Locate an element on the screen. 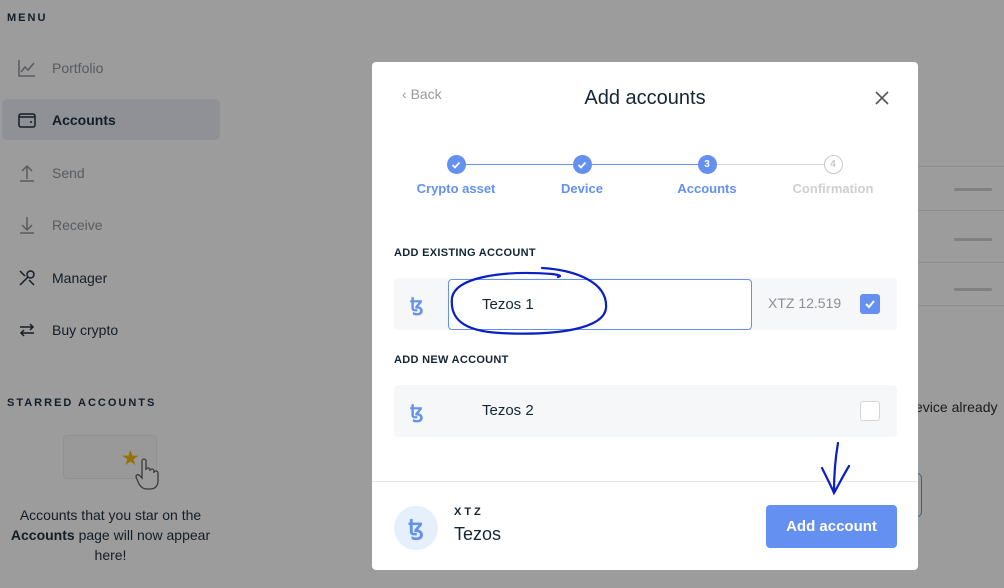 The image size is (1004, 588). existing-account-row: ꜩ XTZ 12.519 is located at coordinates (645, 304).